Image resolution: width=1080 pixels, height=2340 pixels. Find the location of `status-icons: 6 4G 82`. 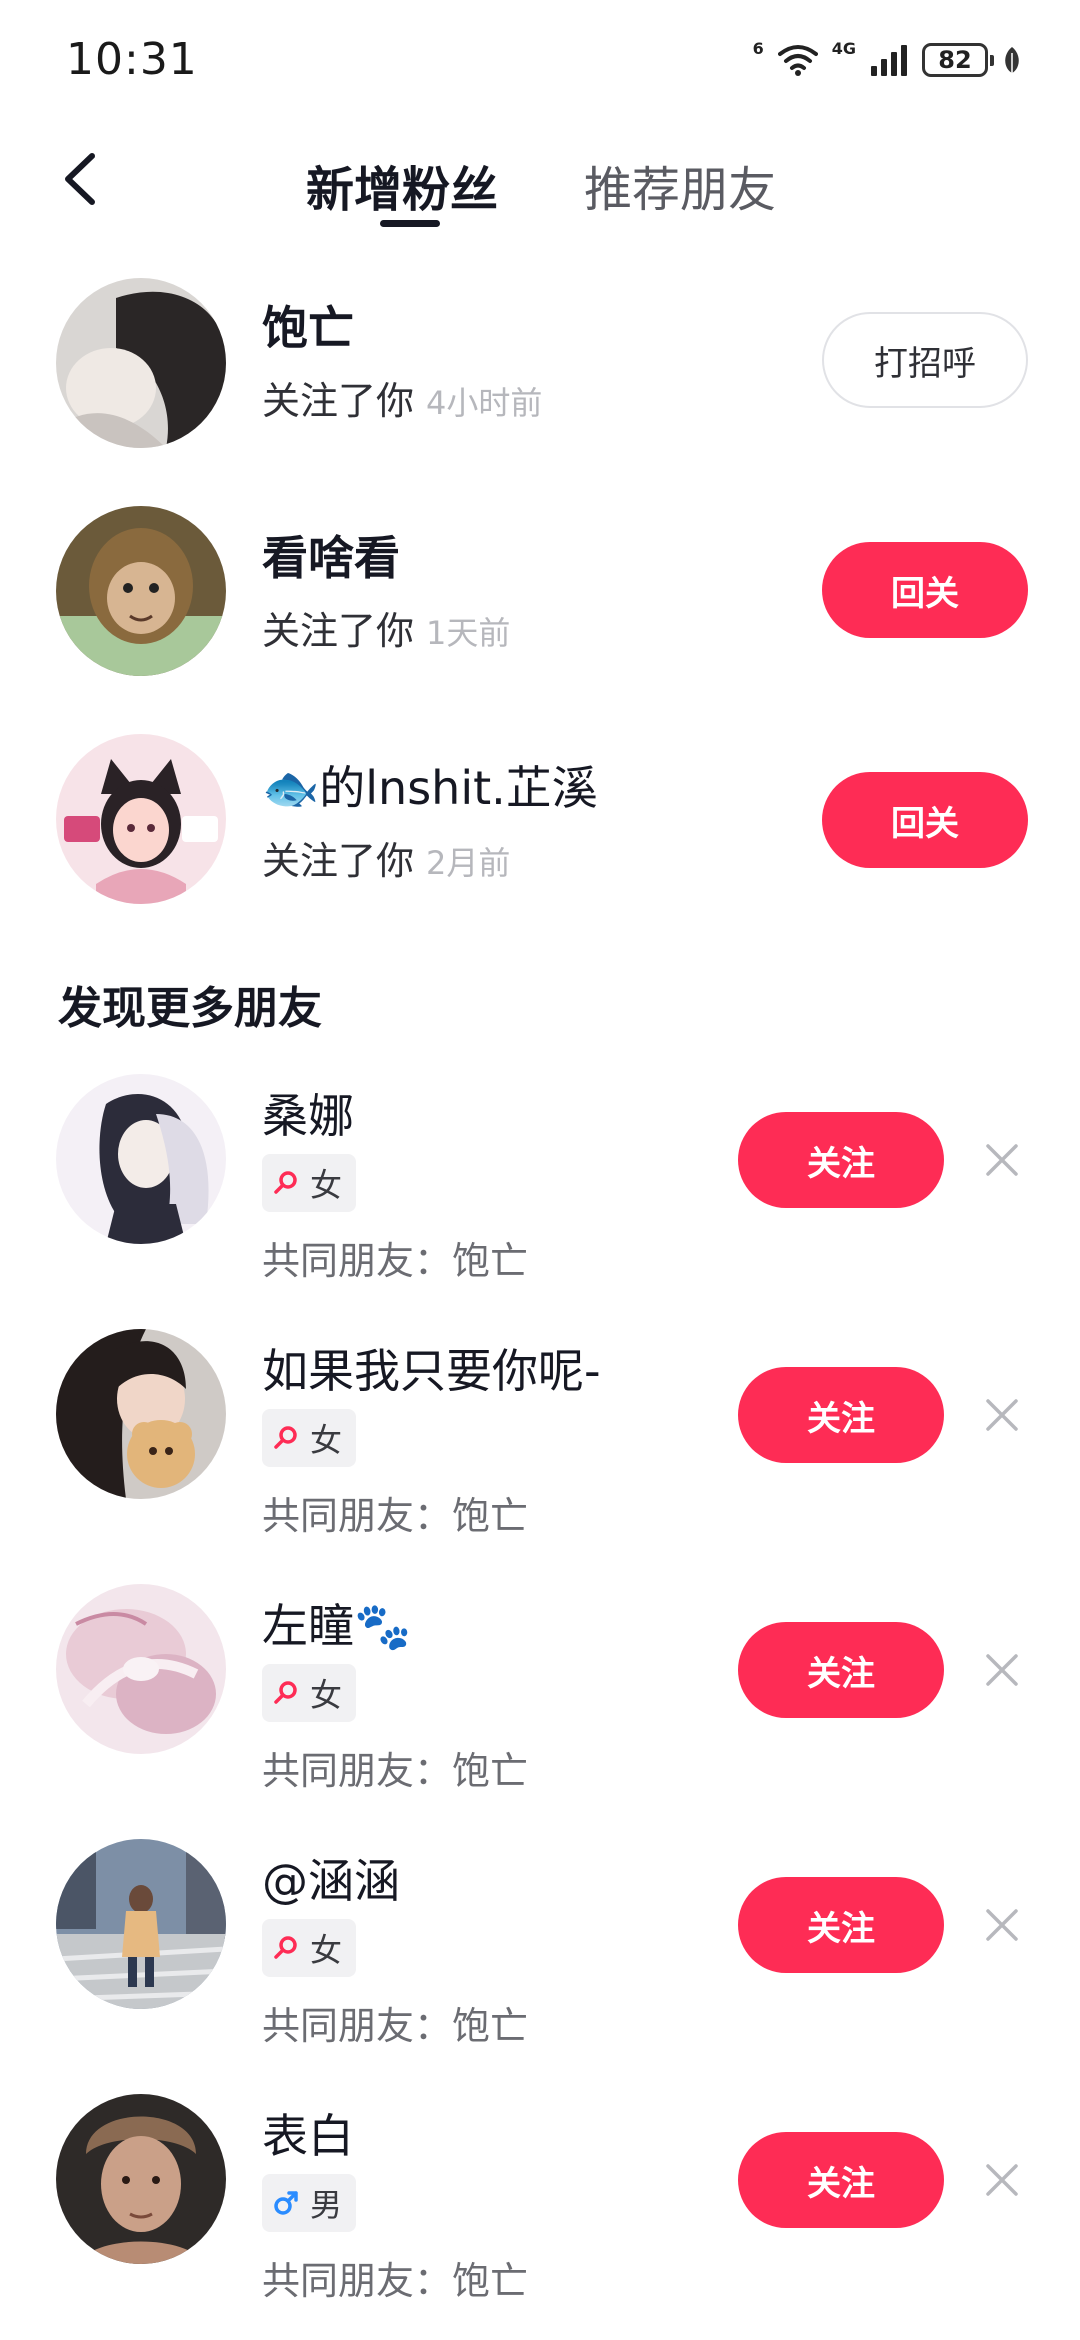

status-icons: 6 4G 82 is located at coordinates (887, 60).